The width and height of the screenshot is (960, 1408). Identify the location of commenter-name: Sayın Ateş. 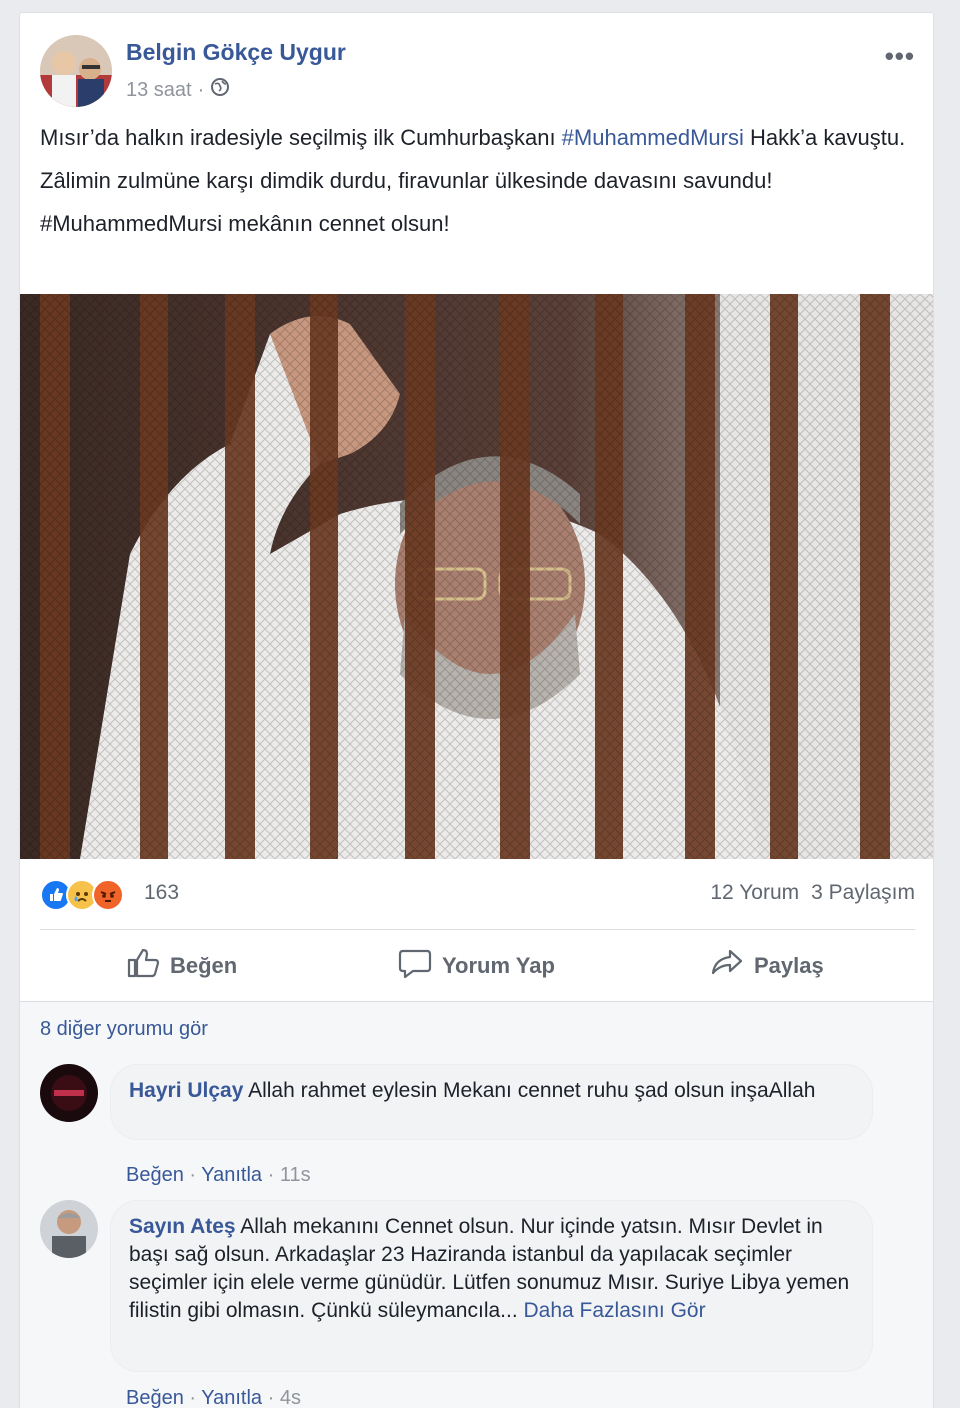
(182, 1226).